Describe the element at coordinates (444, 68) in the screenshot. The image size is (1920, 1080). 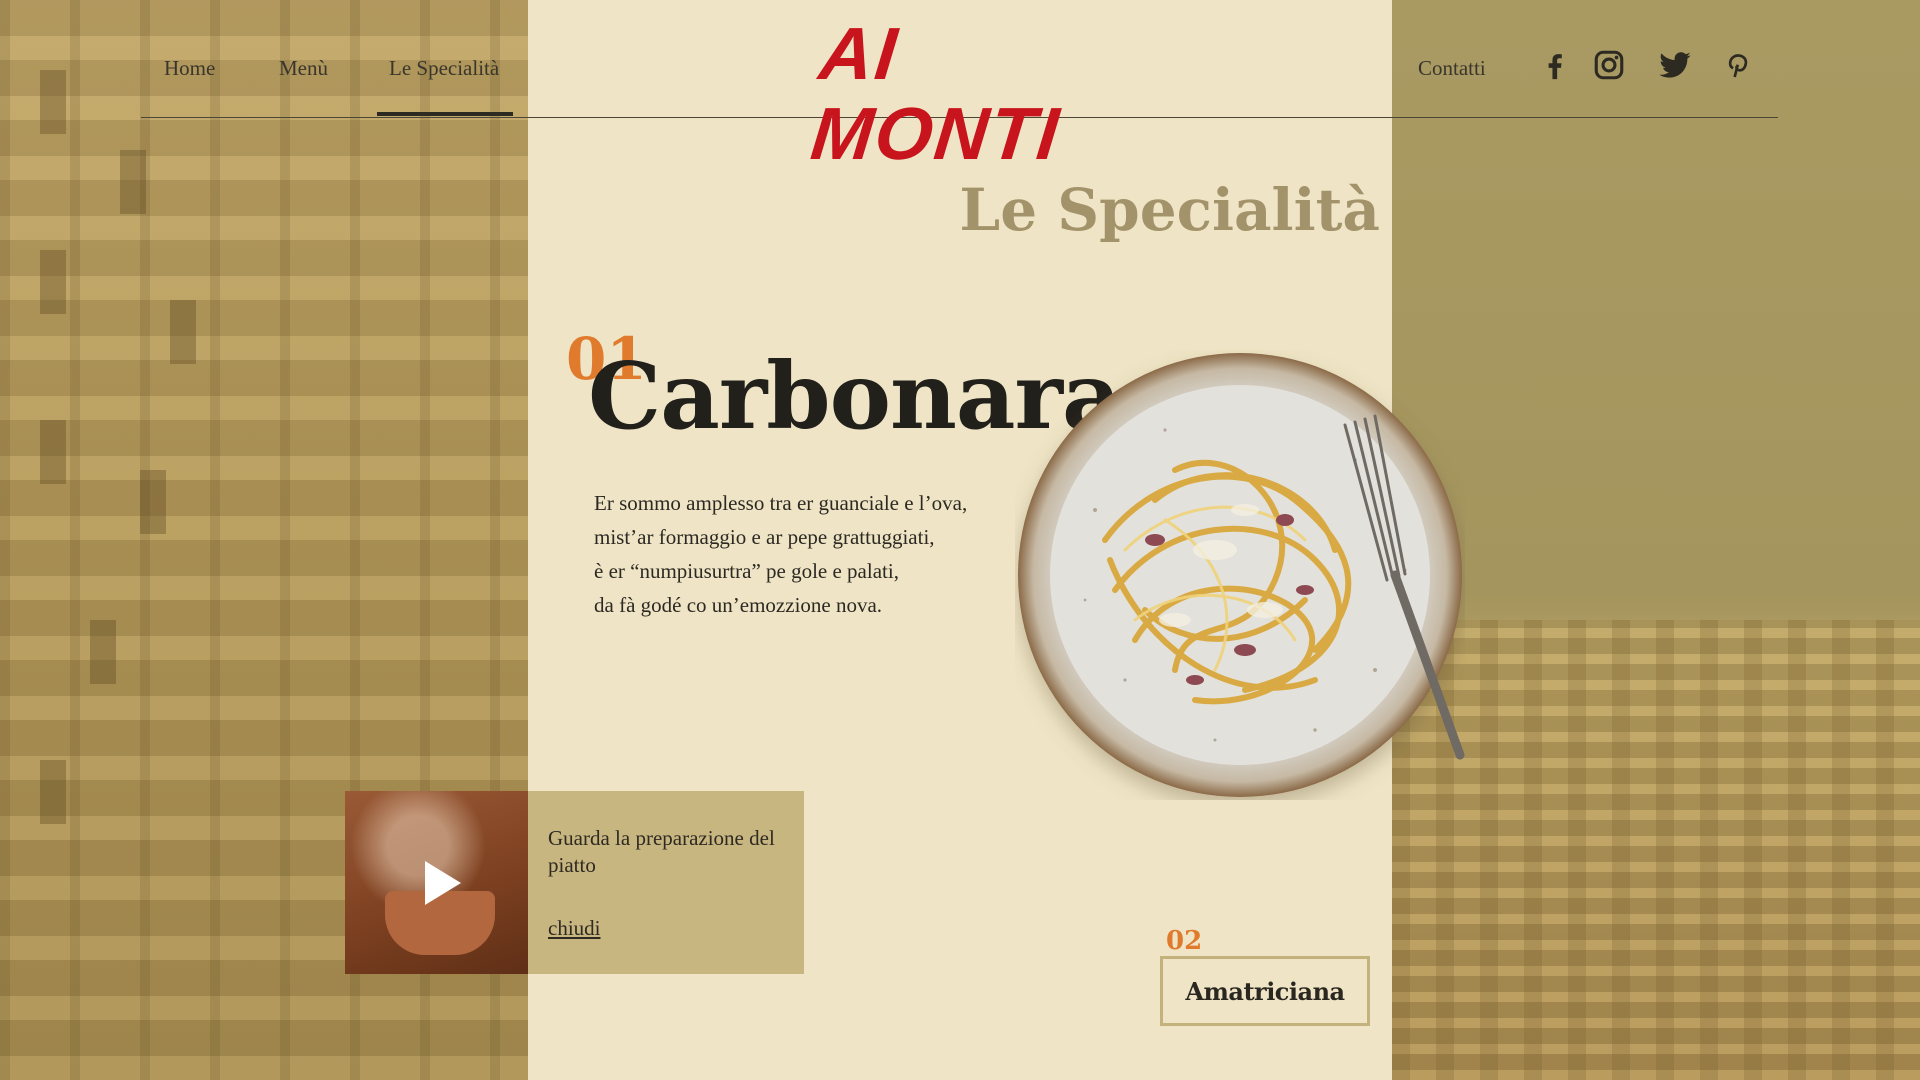
I see `nav-specialita: Le Specialità` at that location.